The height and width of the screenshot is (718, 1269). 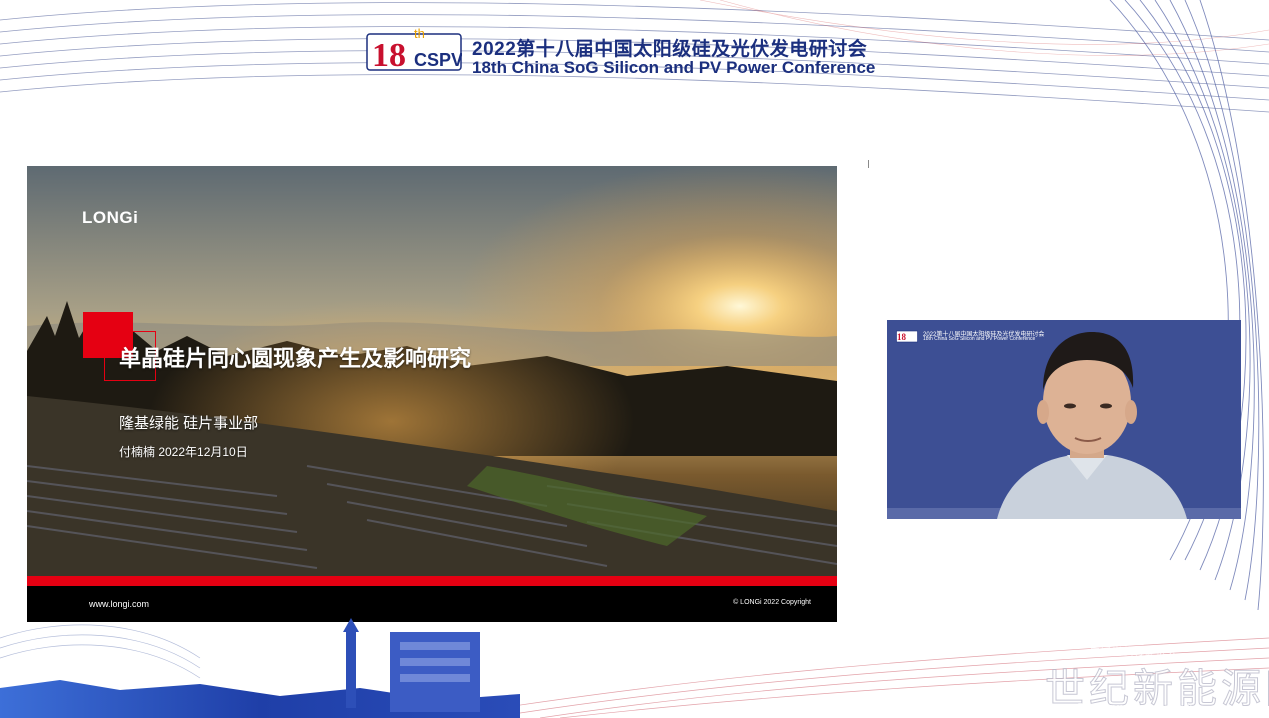 I want to click on footer-copyright: © LONGi 2022 Copyright, so click(x=772, y=602).